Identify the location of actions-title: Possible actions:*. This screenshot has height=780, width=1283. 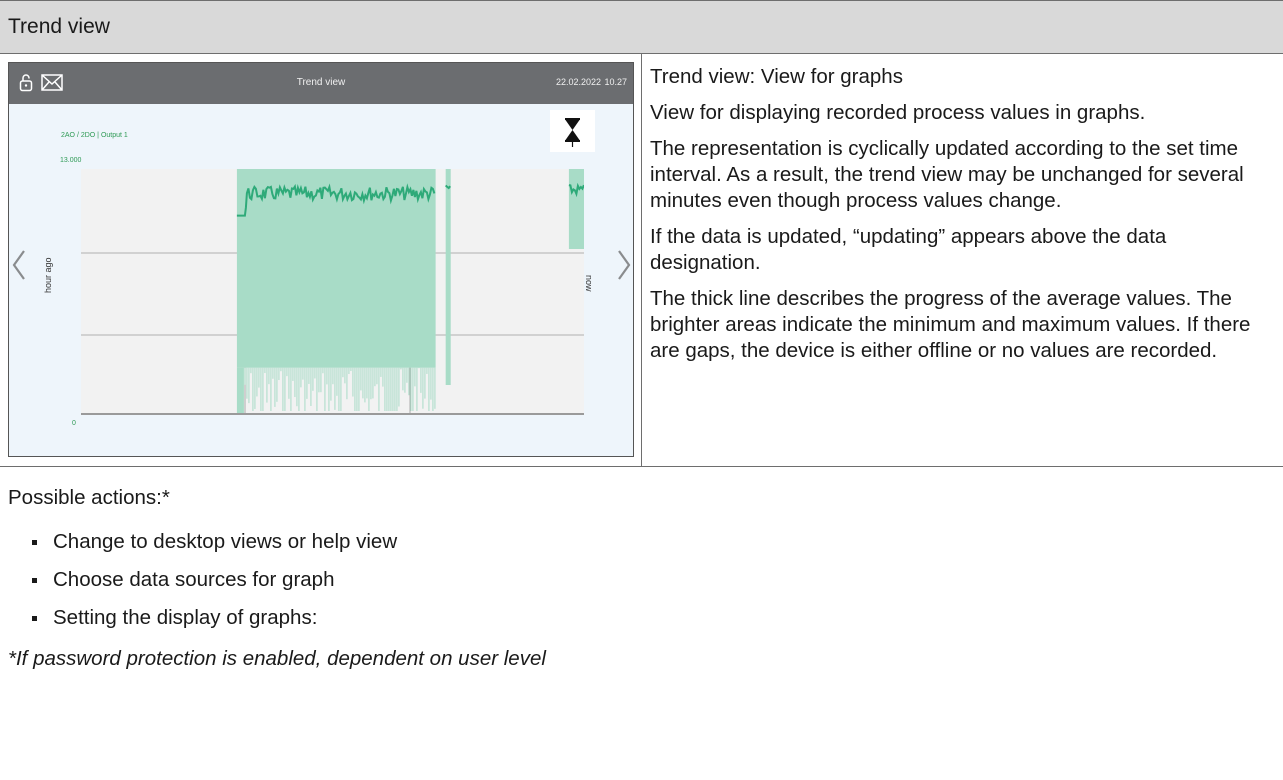
(89, 497).